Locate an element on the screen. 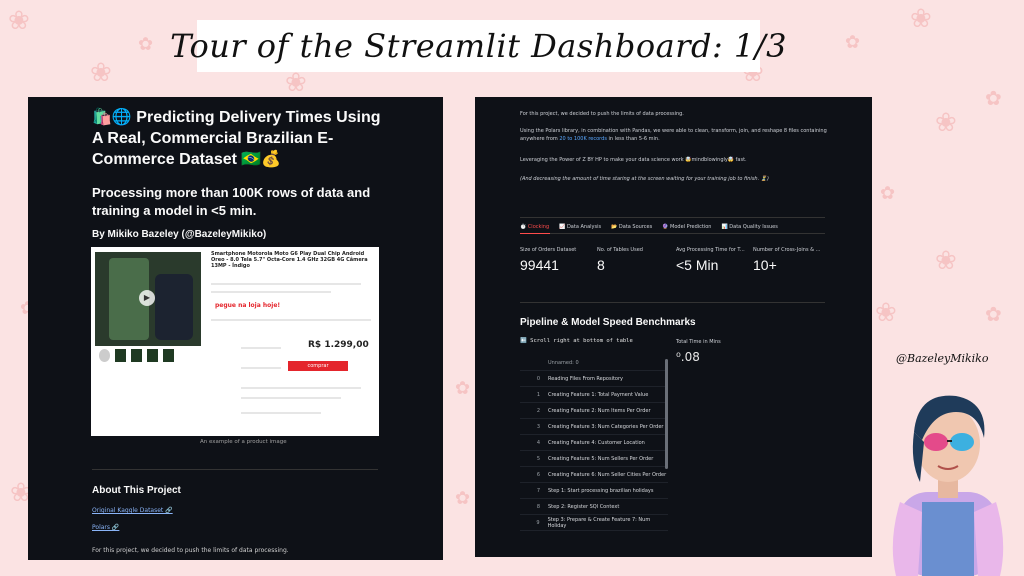 The image size is (1024, 576). image-caption: An example of a product image is located at coordinates (243, 442).